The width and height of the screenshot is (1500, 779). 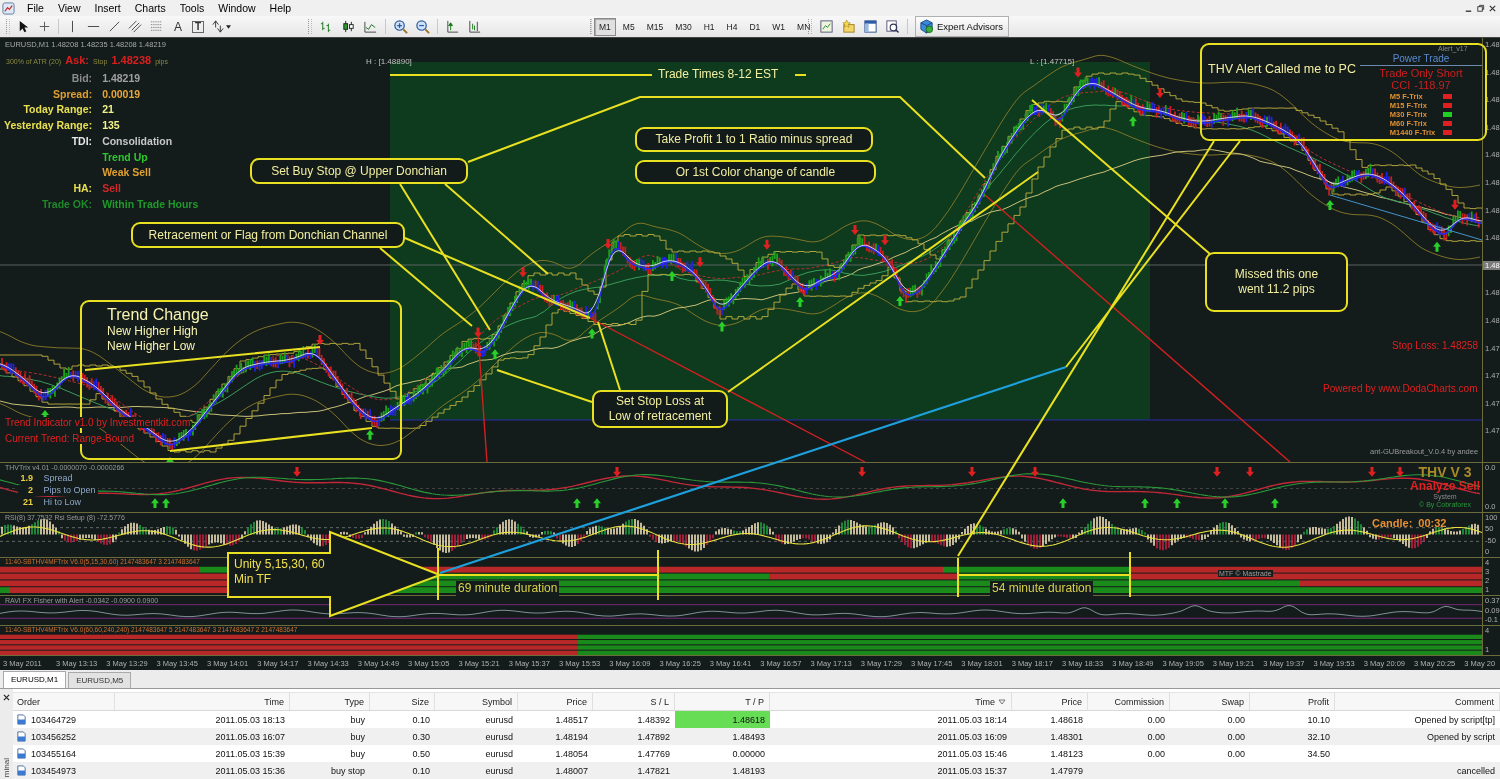 What do you see at coordinates (370, 26) in the screenshot?
I see `line-chart-icon` at bounding box center [370, 26].